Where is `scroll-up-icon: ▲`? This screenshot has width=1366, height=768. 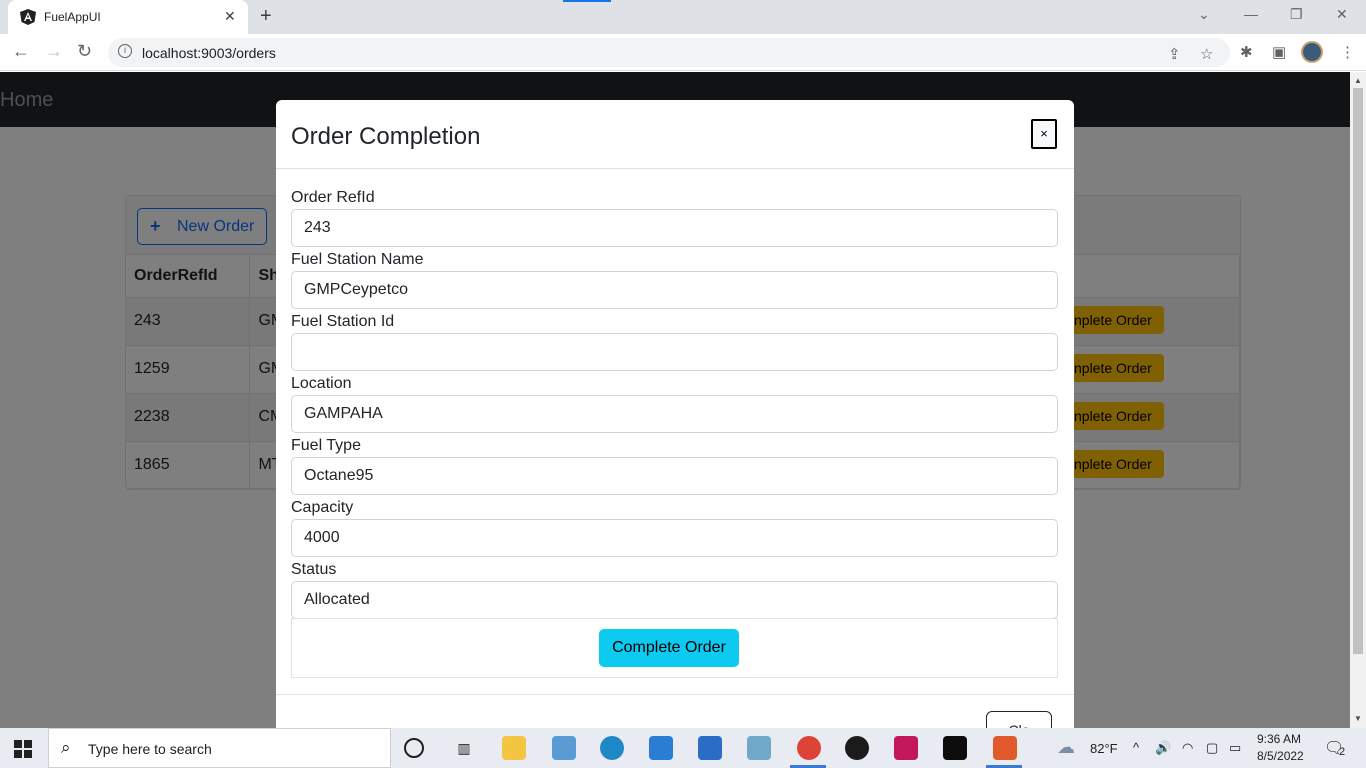
scroll-up-icon: ▲ is located at coordinates (1358, 80).